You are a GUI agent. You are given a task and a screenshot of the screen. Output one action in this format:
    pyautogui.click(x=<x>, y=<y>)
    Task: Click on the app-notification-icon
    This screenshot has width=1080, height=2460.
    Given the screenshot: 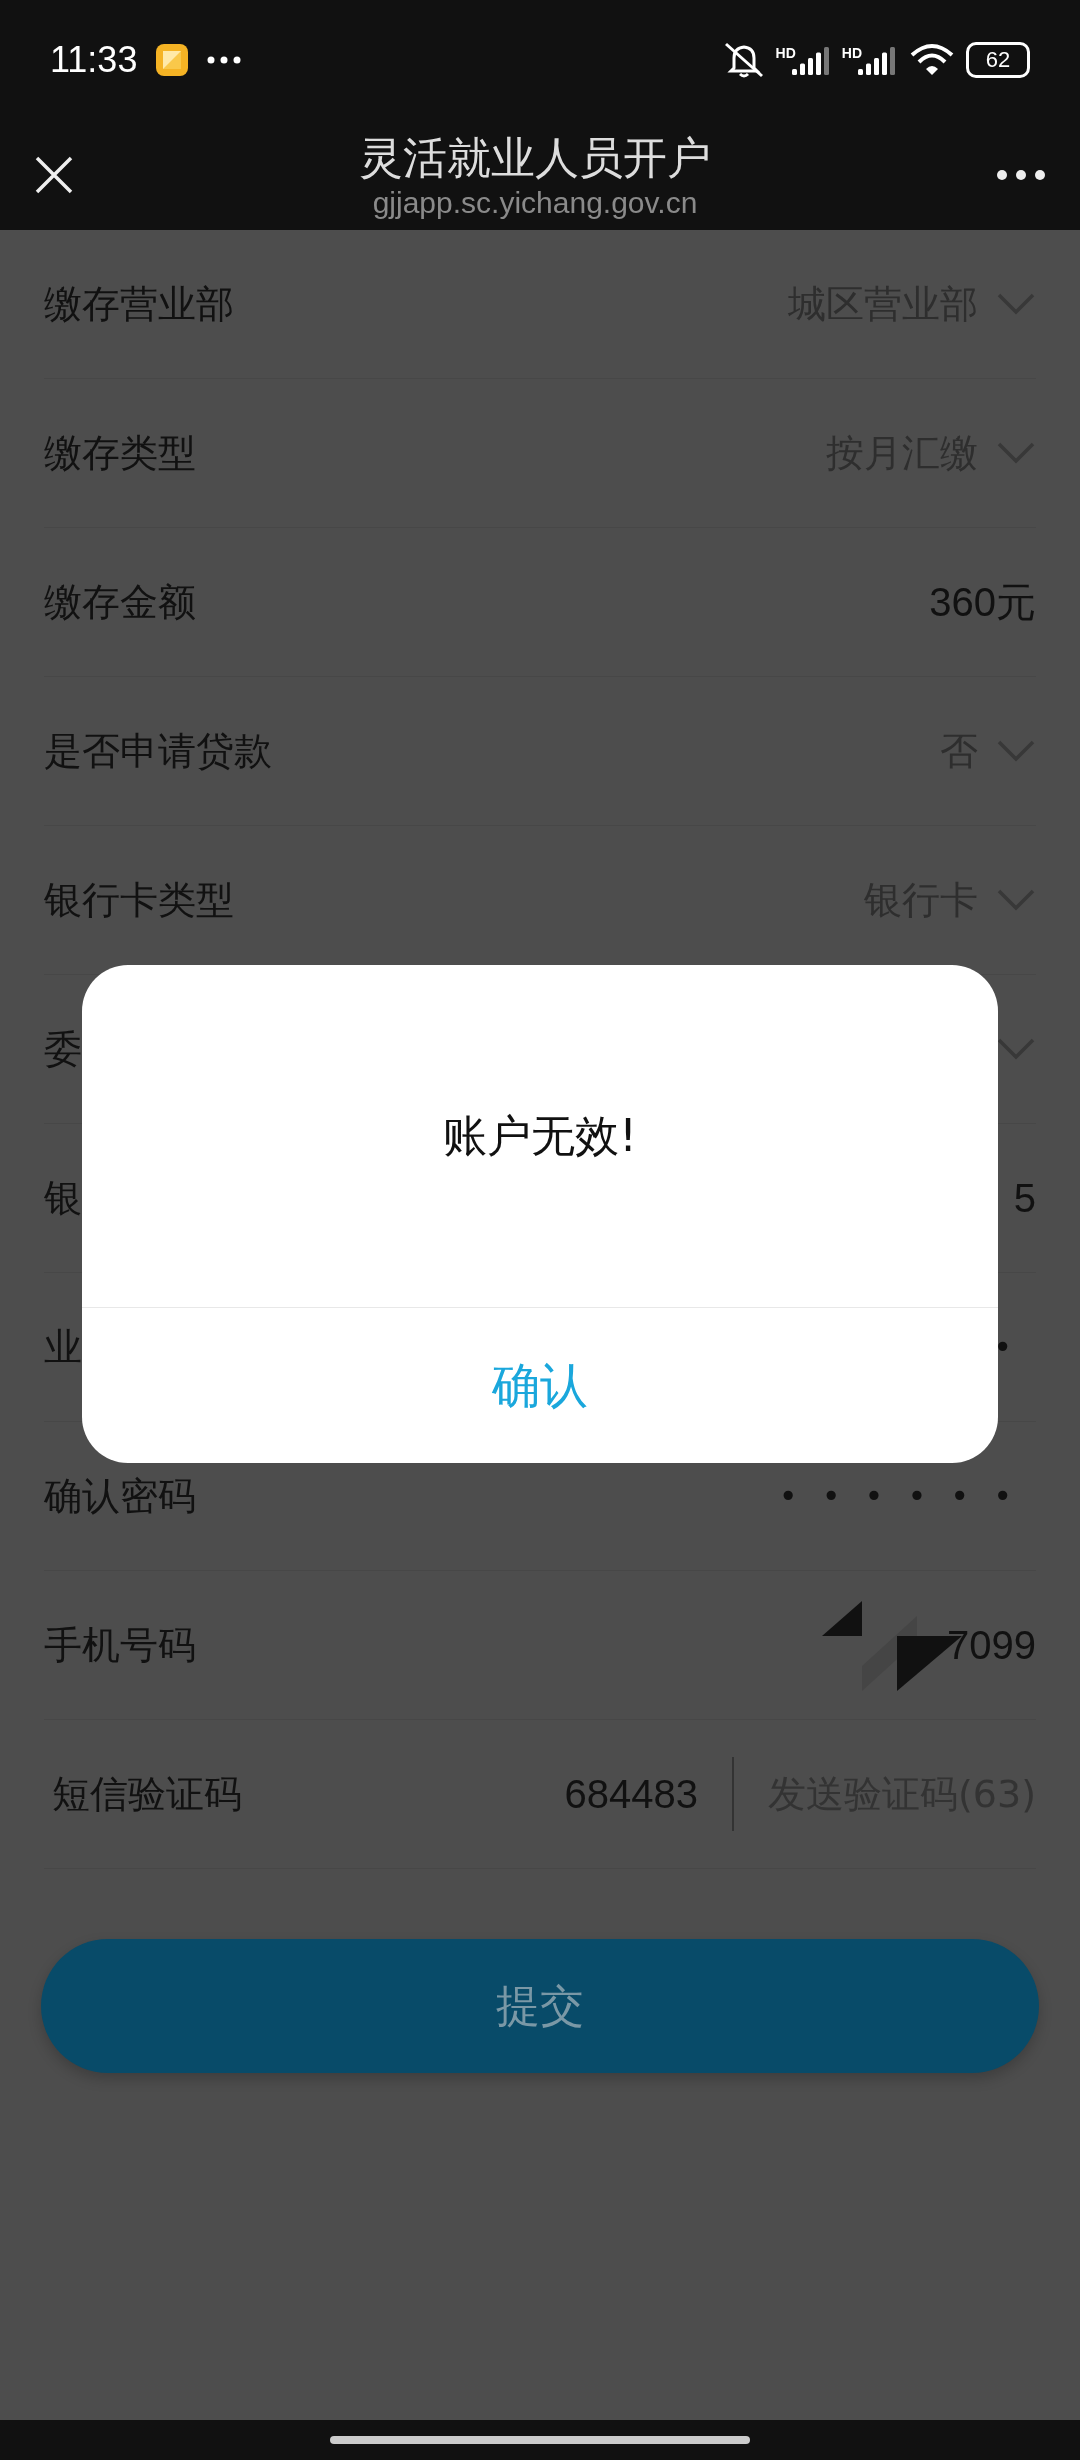 What is the action you would take?
    pyautogui.click(x=172, y=60)
    